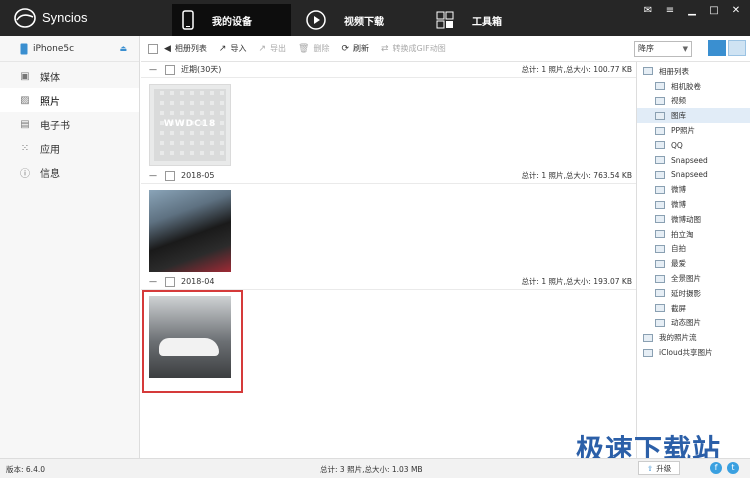 The height and width of the screenshot is (478, 750). Describe the element at coordinates (736, 10) in the screenshot. I see `close-icon: ✕` at that location.